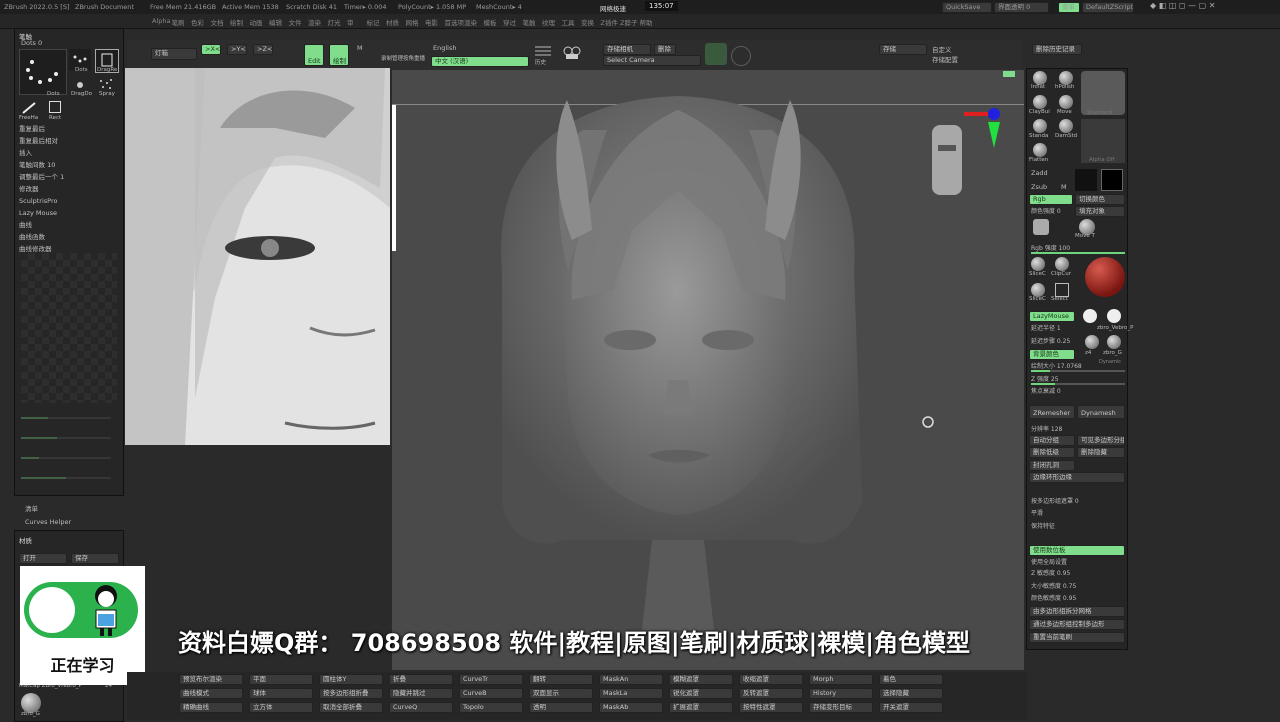 The image size is (1280, 722). What do you see at coordinates (1114, 342) in the screenshot?
I see `matcap-zbro-icon` at bounding box center [1114, 342].